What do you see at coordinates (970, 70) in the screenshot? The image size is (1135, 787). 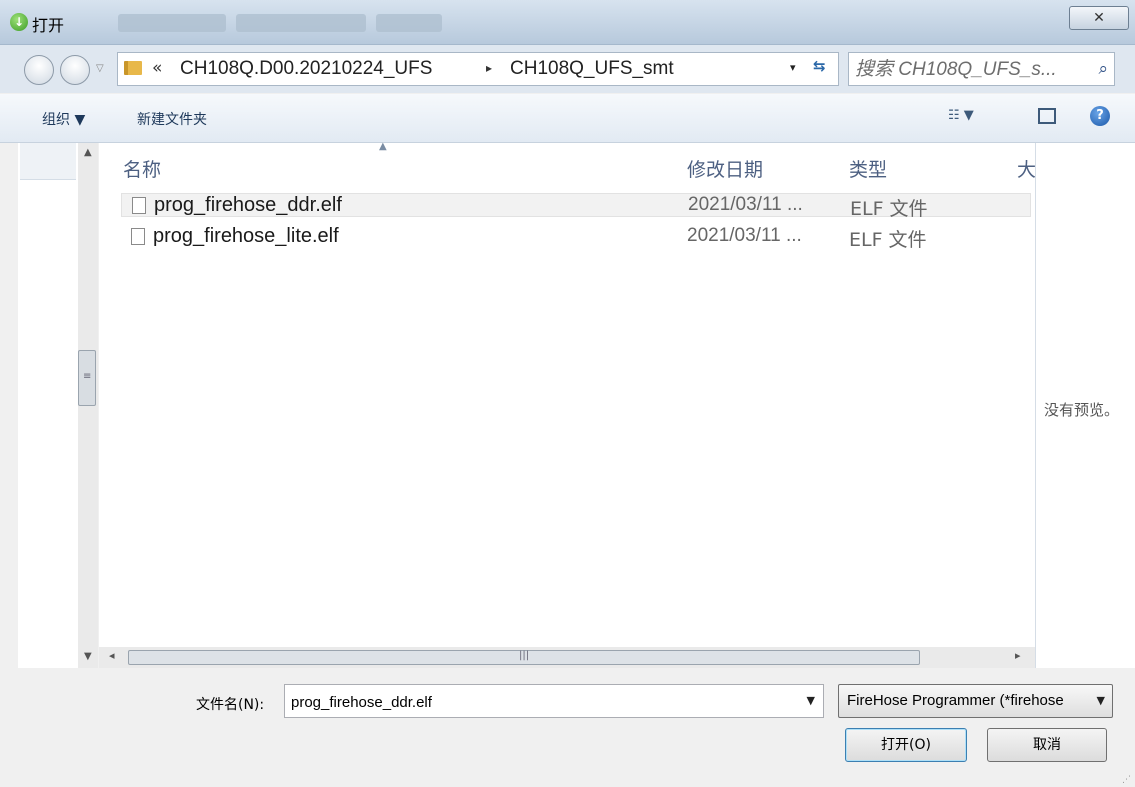 I see `search-input` at bounding box center [970, 70].